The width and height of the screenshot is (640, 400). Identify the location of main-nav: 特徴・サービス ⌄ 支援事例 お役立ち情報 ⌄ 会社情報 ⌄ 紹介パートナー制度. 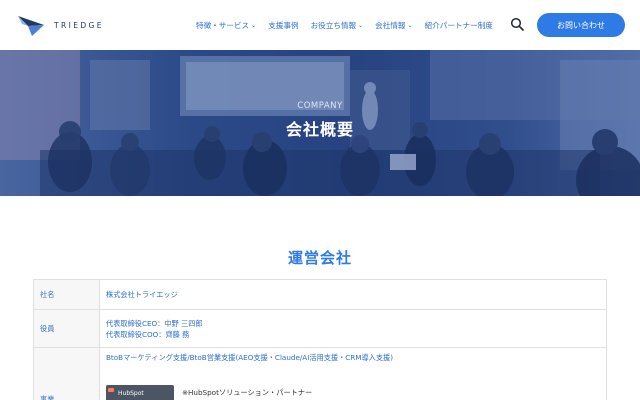
(350, 25).